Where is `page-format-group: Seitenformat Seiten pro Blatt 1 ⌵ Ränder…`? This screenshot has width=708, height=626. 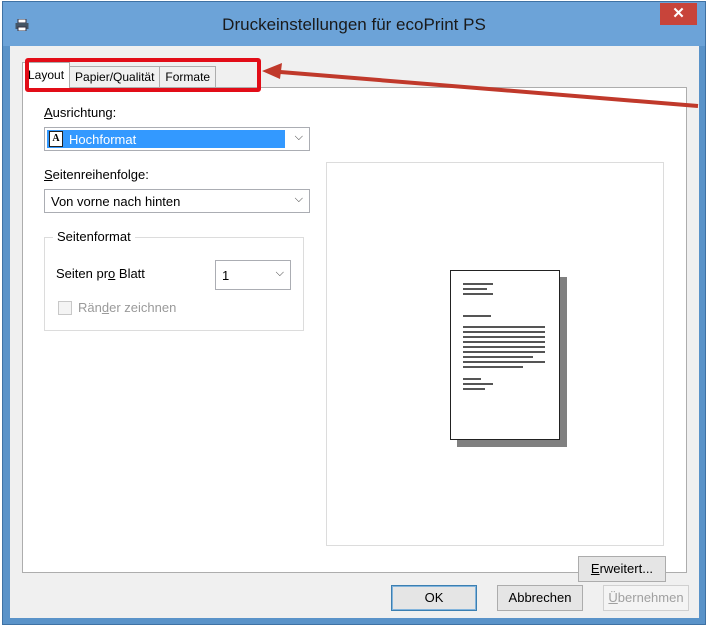 page-format-group: Seitenformat Seiten pro Blatt 1 ⌵ Ränder… is located at coordinates (174, 280).